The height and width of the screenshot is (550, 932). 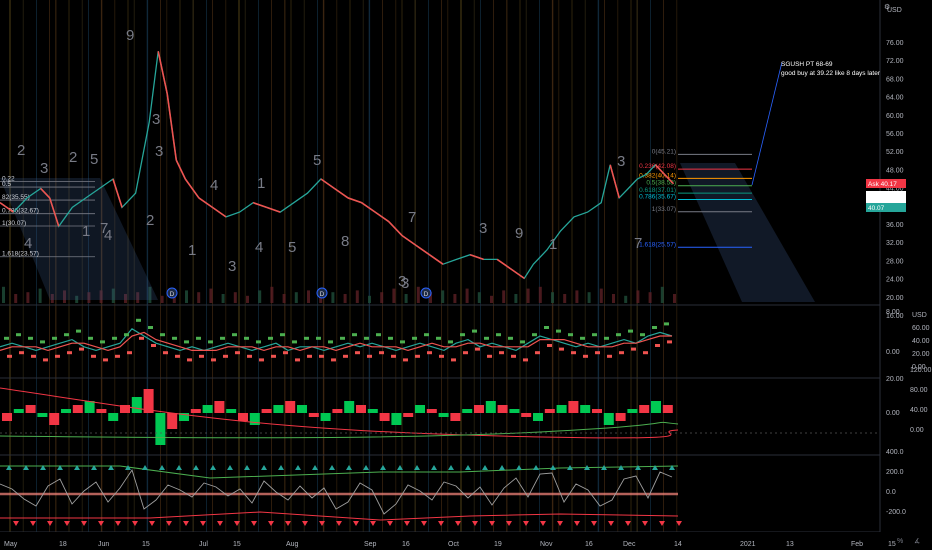 What do you see at coordinates (895, 43) in the screenshot?
I see `price-axis-tick: 76.00` at bounding box center [895, 43].